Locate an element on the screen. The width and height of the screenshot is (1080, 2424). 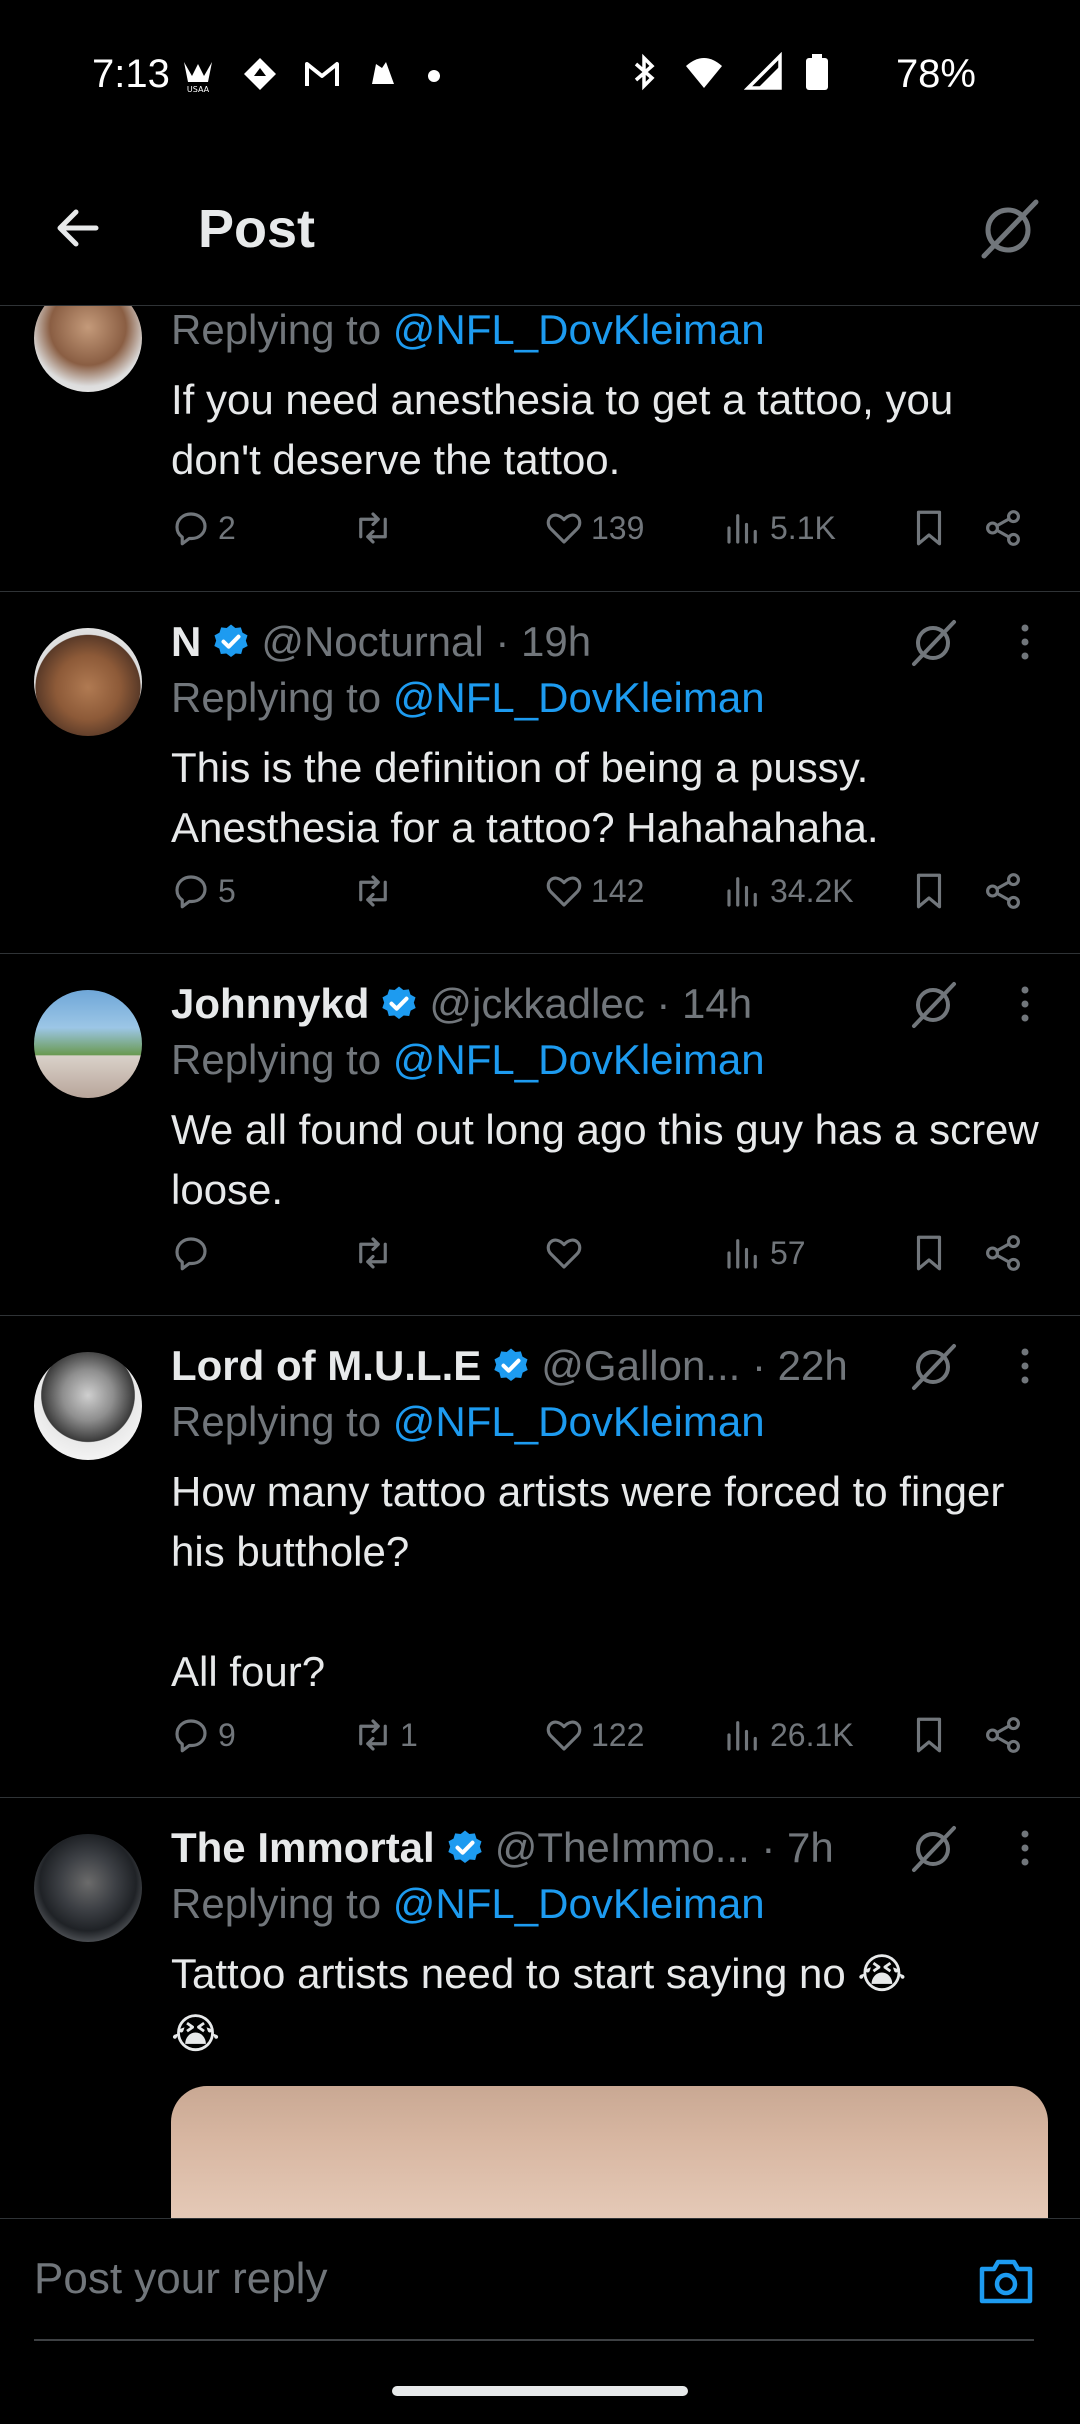
camera-icon is located at coordinates (1006, 2281).